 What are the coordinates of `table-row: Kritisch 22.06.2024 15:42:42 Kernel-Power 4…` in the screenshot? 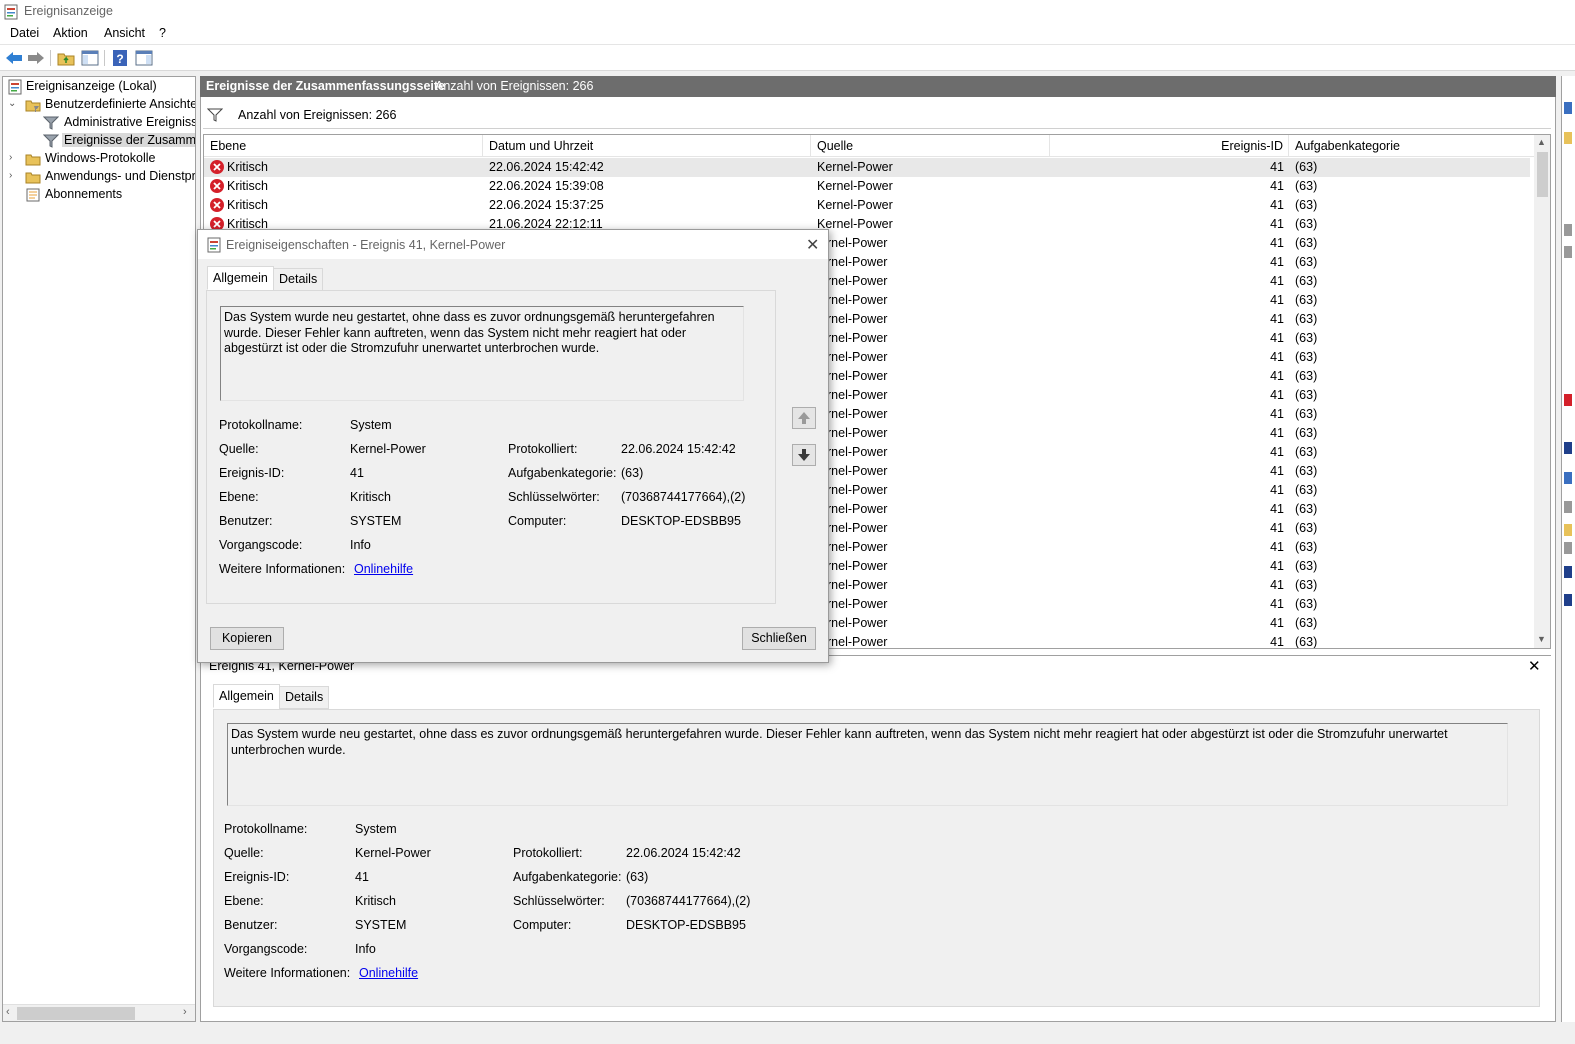 It's located at (867, 167).